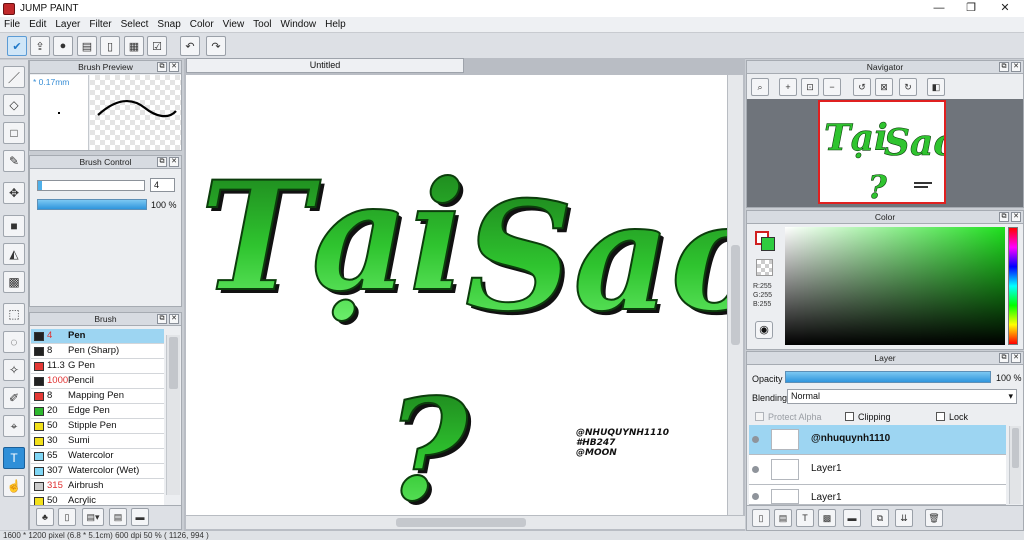  Describe the element at coordinates (40, 46) in the screenshot. I see `export-icon: ⇪` at that location.